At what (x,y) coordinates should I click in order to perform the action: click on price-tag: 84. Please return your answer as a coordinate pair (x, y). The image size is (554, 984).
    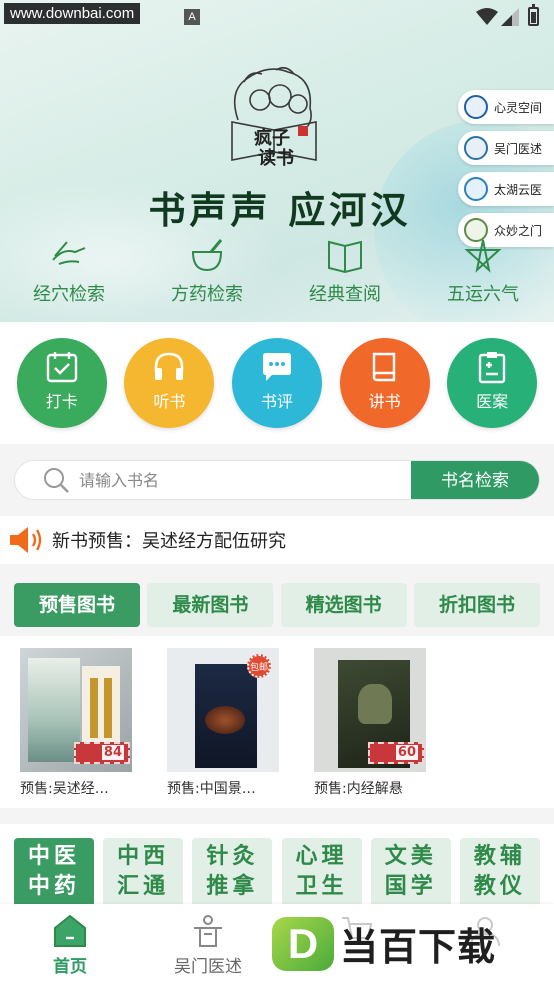
    Looking at the image, I should click on (102, 753).